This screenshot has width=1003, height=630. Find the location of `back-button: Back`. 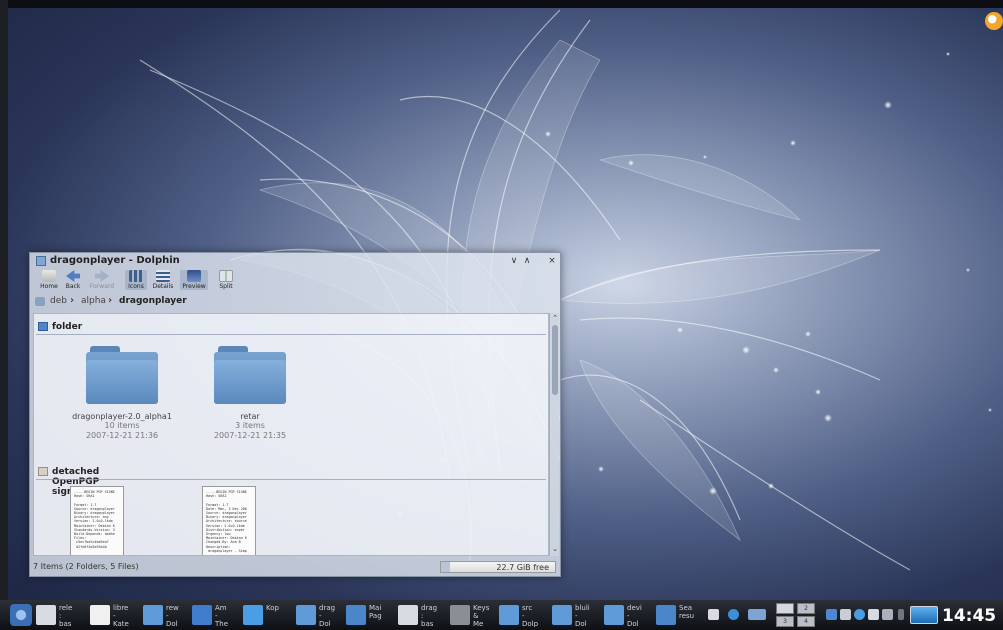

back-button: Back is located at coordinates (73, 280).